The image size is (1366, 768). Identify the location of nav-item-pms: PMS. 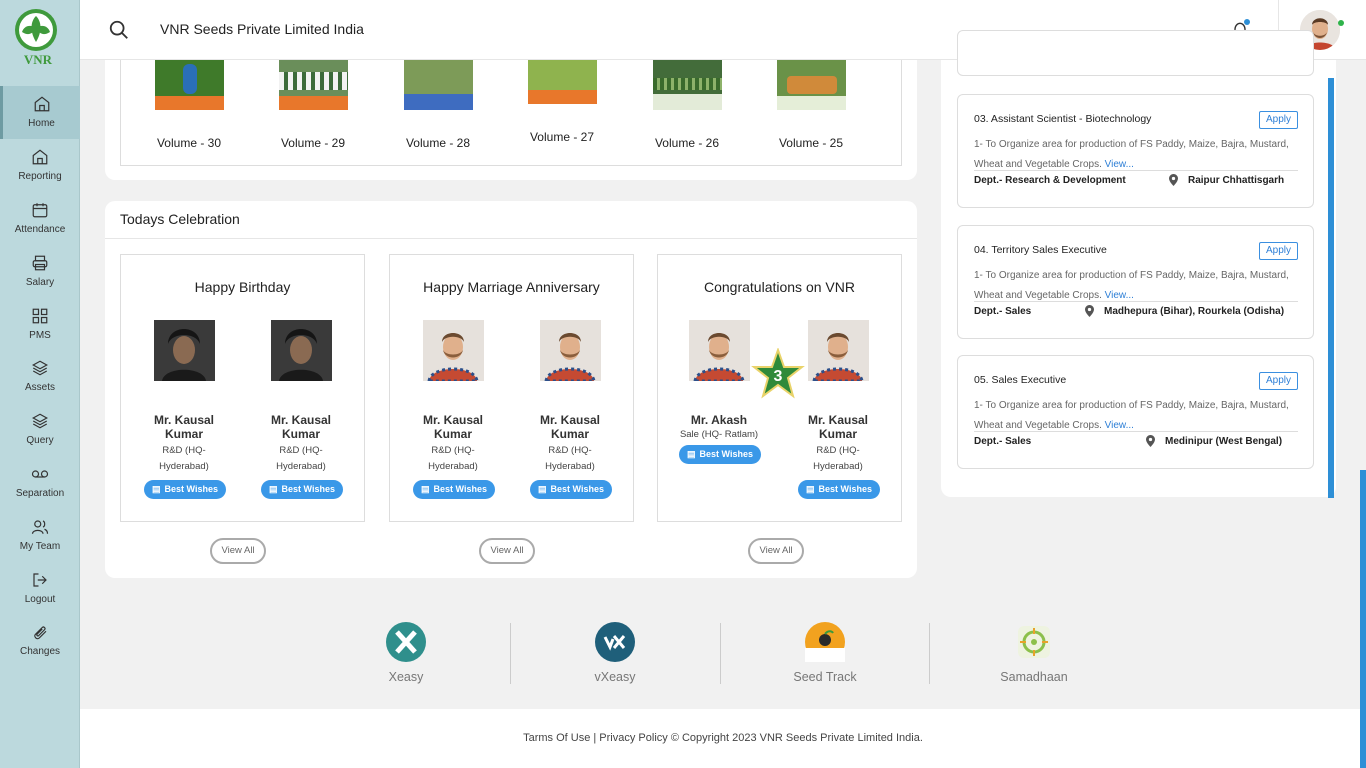
(40, 323).